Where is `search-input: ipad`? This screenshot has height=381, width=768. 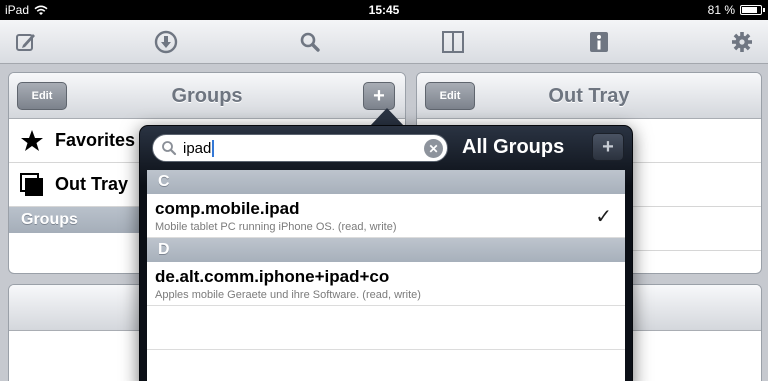
search-input: ipad is located at coordinates (199, 148).